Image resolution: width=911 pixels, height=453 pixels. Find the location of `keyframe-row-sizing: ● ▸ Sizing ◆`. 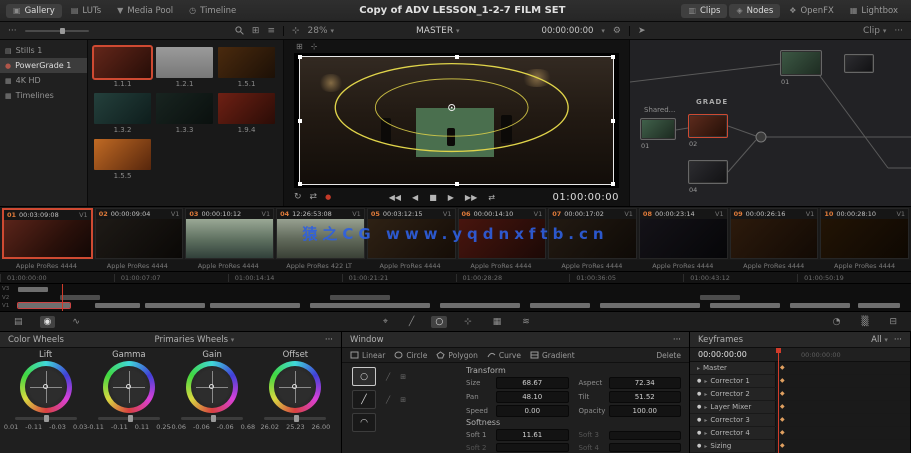

keyframe-row-sizing: ● ▸ Sizing ◆ is located at coordinates (800, 446).